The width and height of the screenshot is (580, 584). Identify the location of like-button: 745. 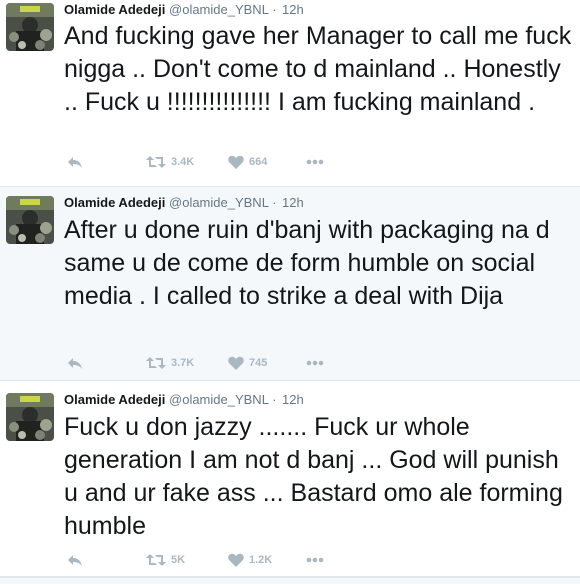
(247, 363).